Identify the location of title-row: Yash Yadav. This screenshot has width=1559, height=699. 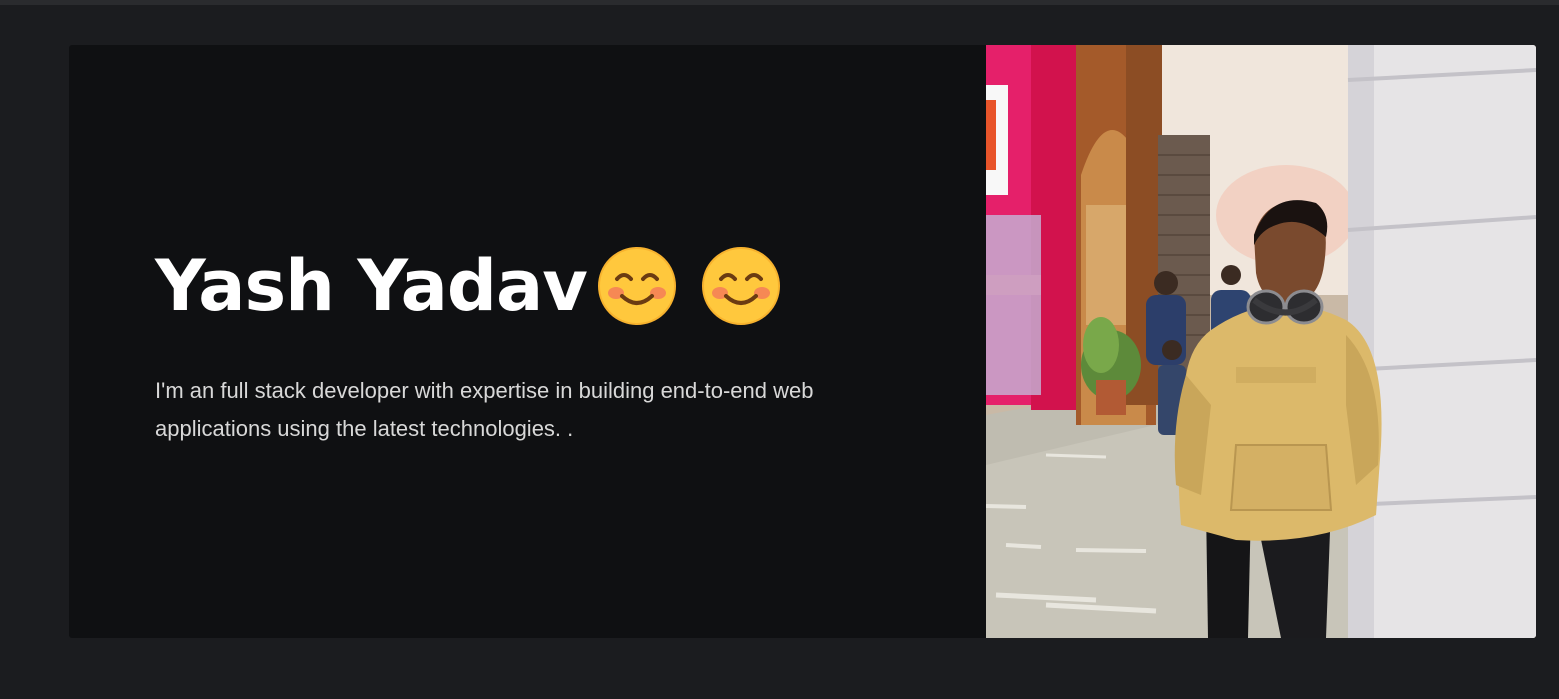
(535, 286).